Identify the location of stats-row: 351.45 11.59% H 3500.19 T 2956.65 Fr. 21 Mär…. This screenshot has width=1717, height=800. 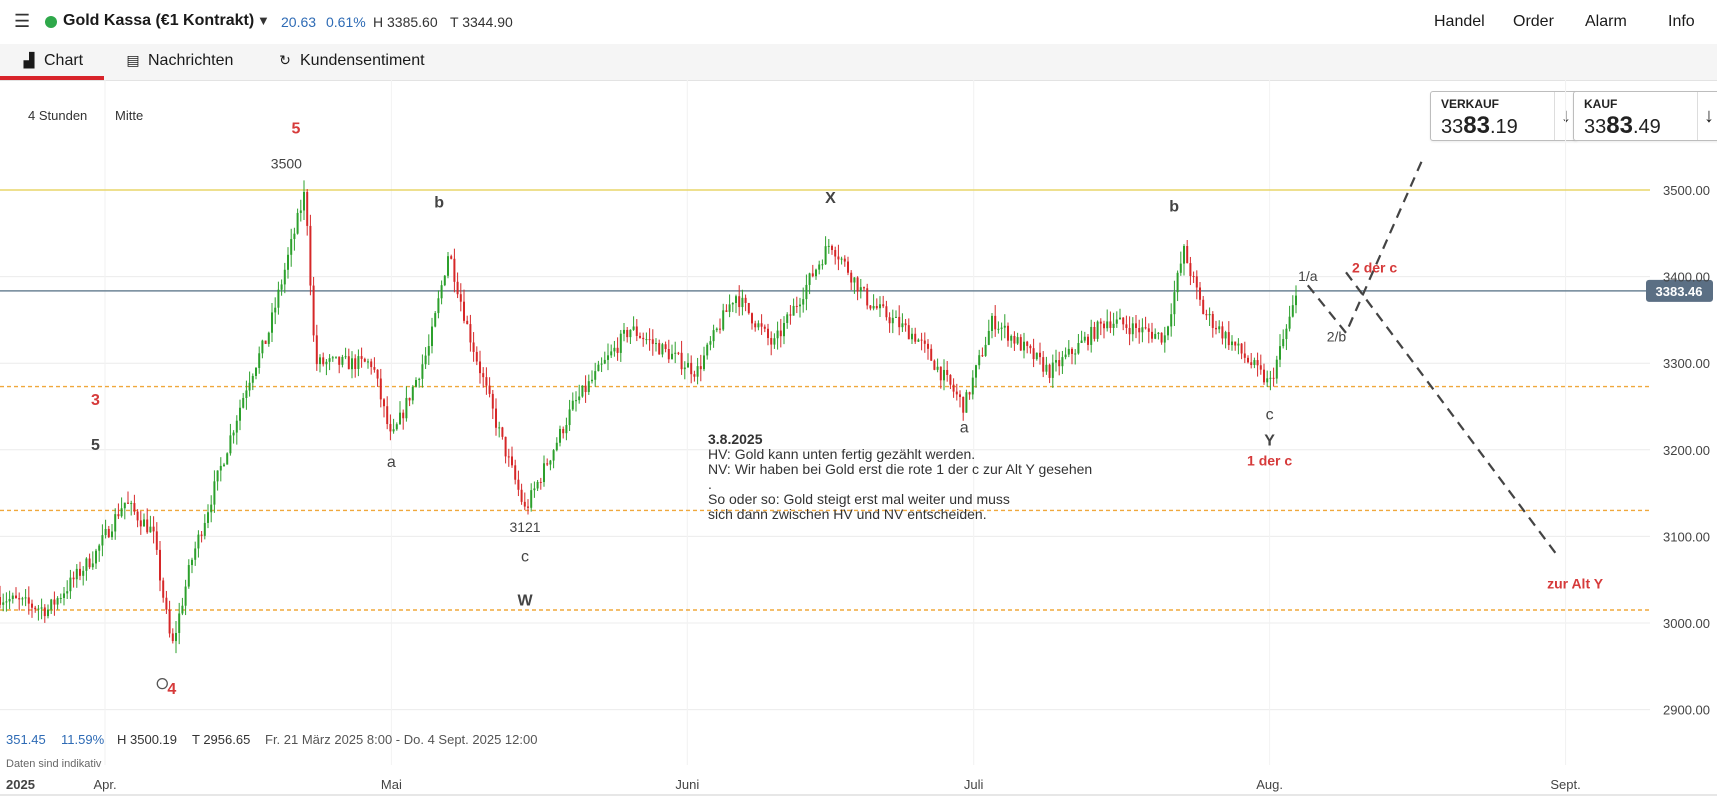
(271, 751).